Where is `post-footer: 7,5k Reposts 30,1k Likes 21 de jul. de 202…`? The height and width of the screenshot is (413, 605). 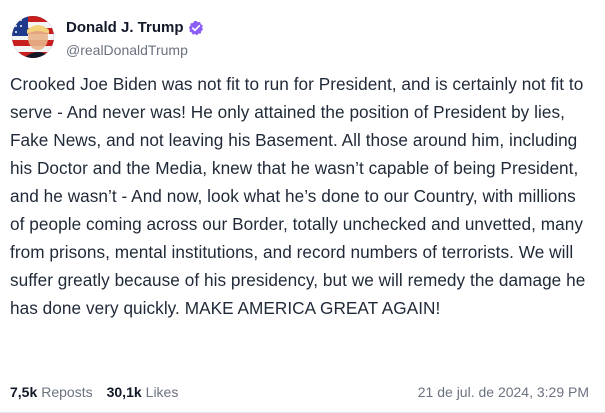
post-footer: 7,5k Reposts 30,1k Likes 21 de jul. de 202… is located at coordinates (299, 392).